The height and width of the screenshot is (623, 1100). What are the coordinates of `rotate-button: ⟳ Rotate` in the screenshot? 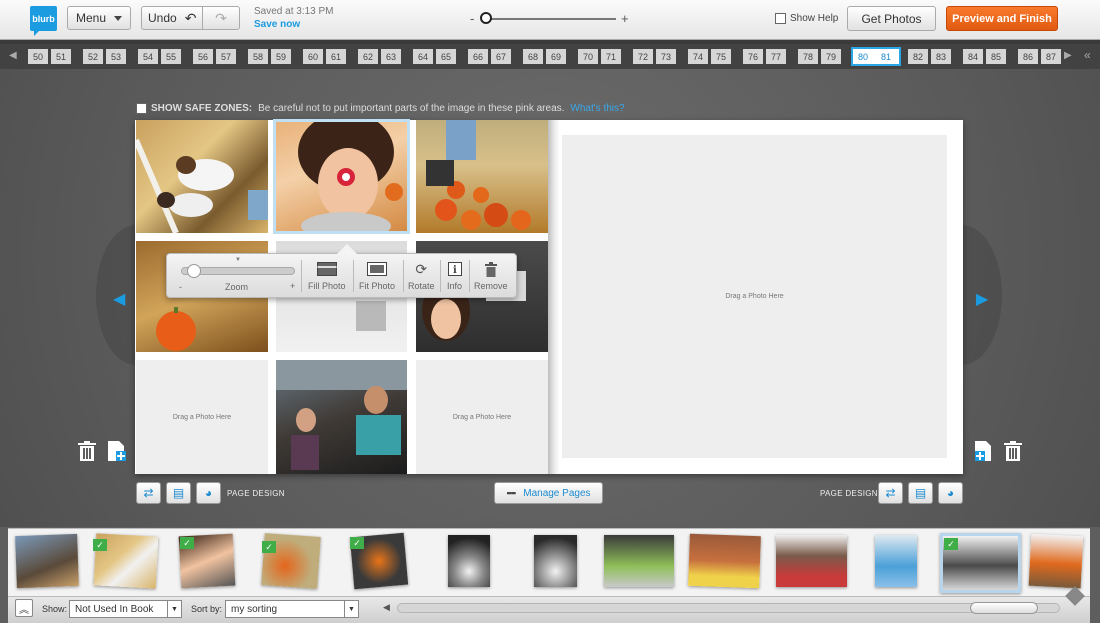 It's located at (421, 276).